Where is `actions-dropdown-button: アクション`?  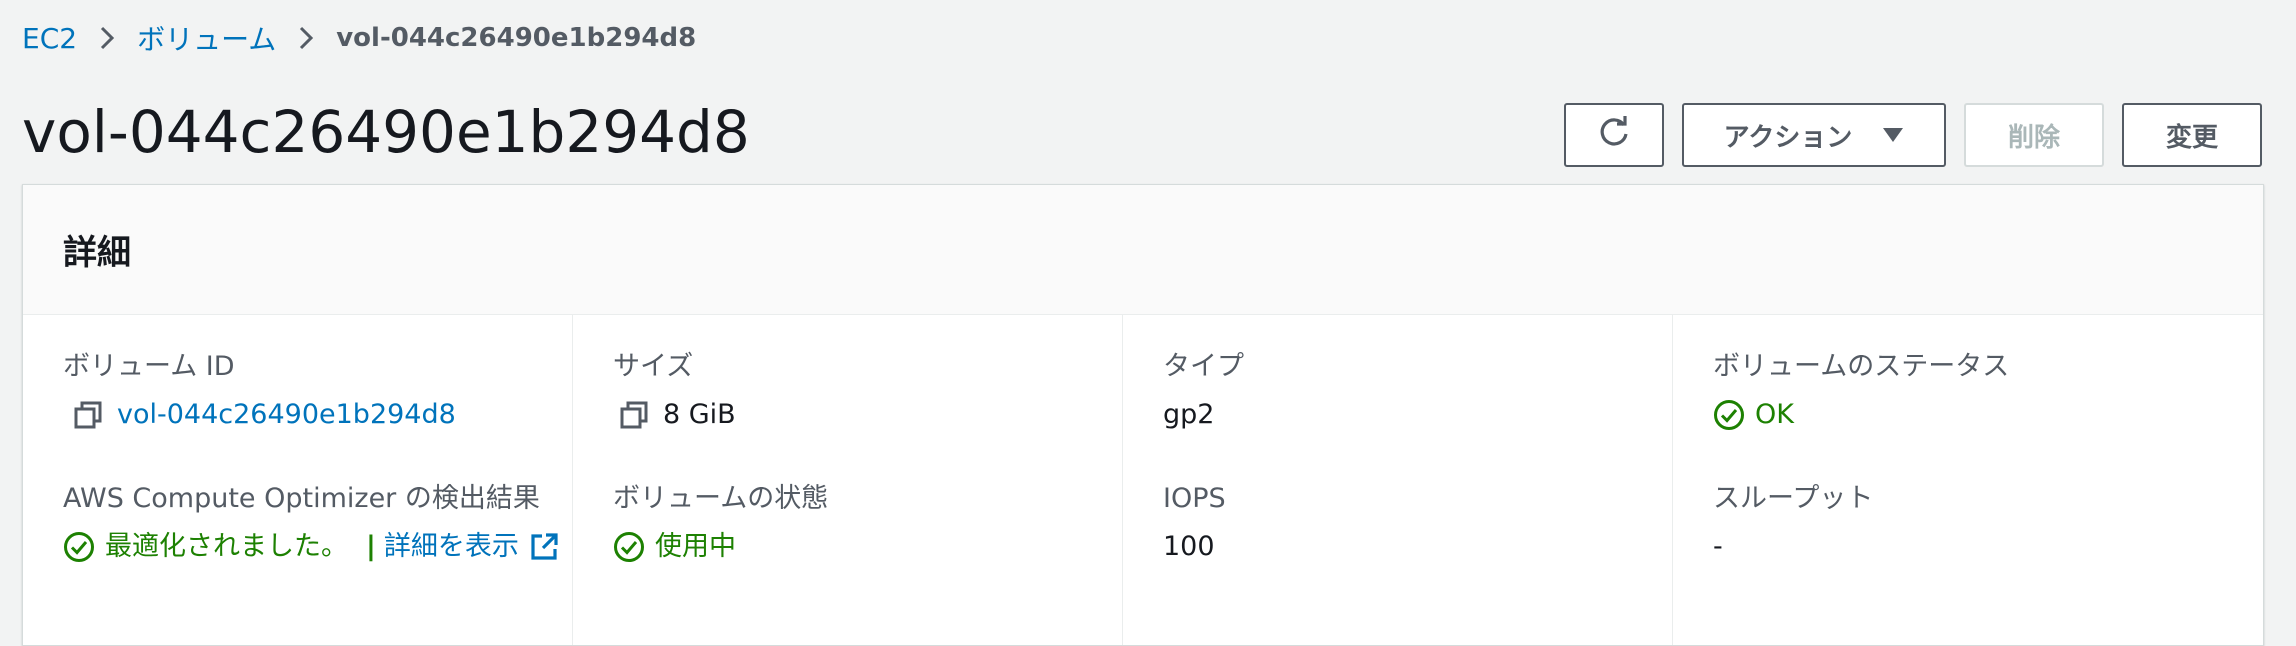 actions-dropdown-button: アクション is located at coordinates (1814, 135).